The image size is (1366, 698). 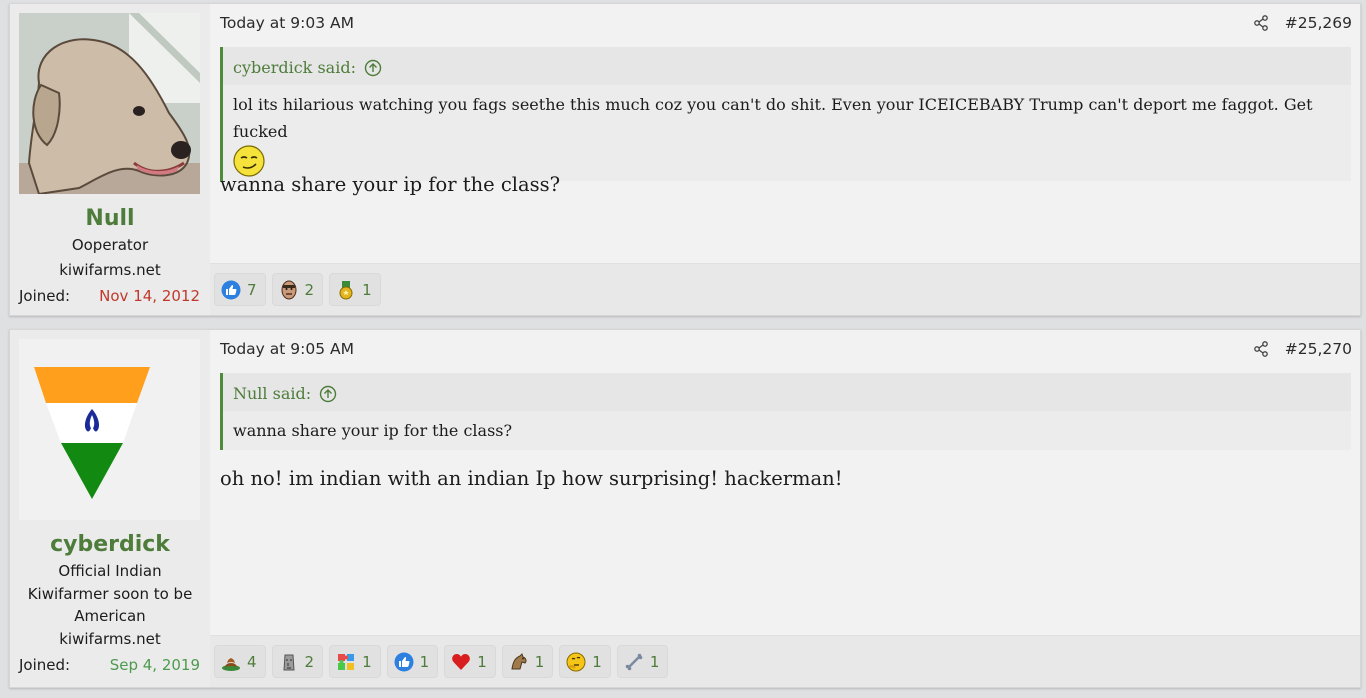 I want to click on joined-date: Nov 14, 2012, so click(x=149, y=296).